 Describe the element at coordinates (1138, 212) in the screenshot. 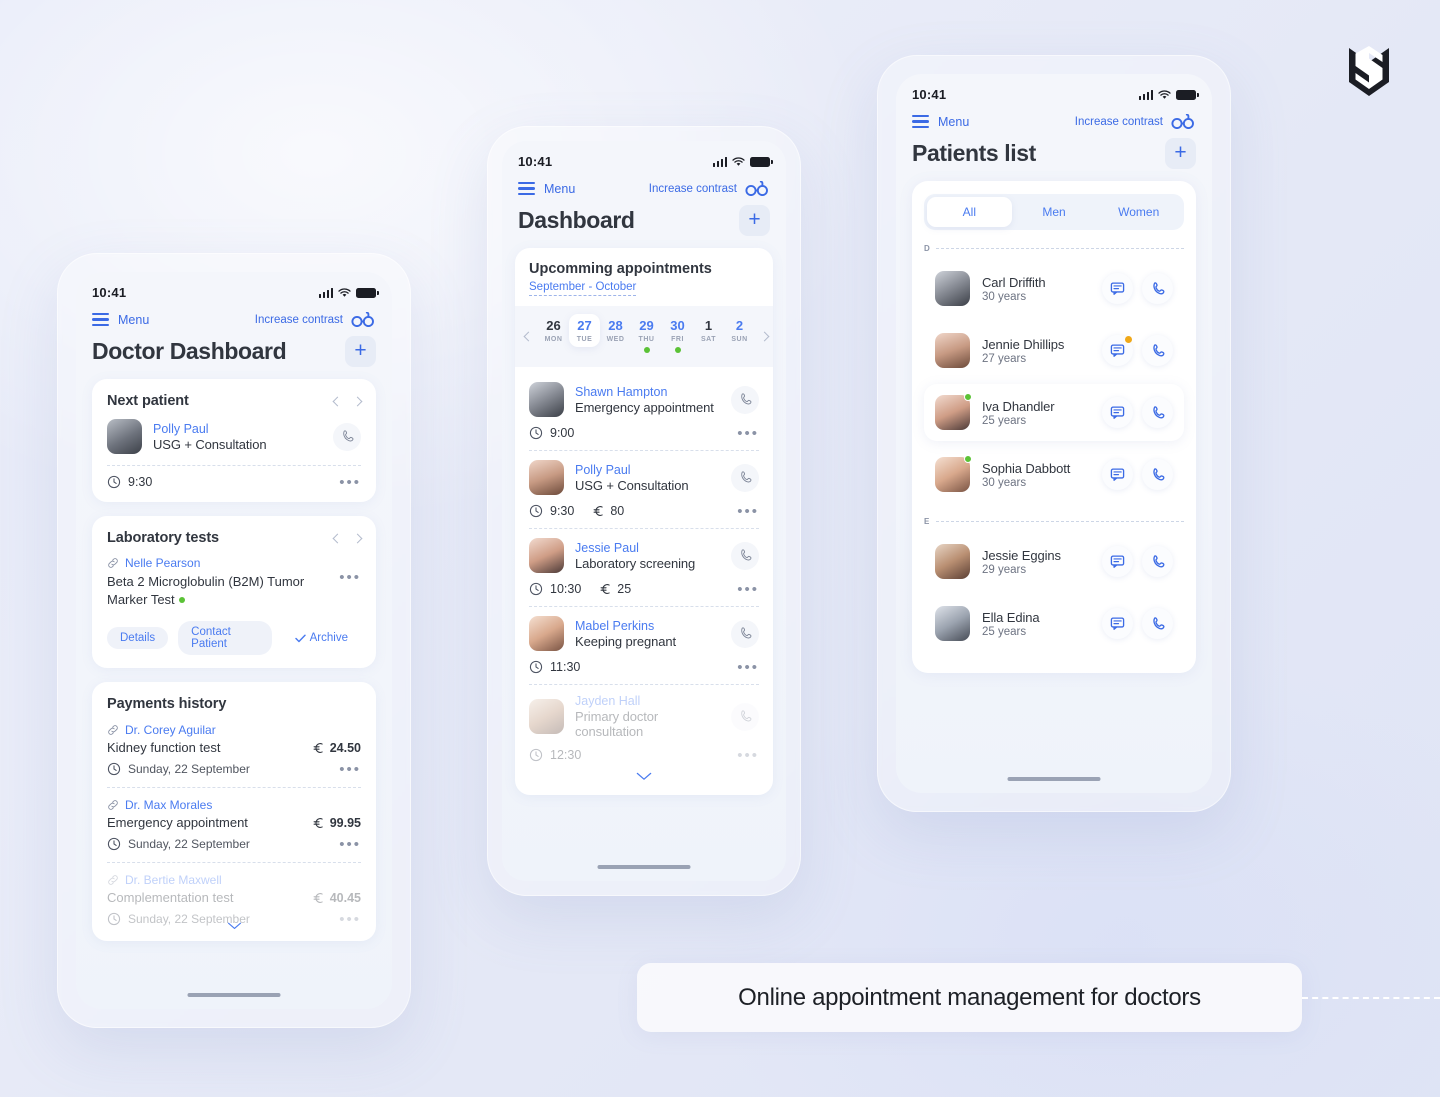

I see `filter-tab-women: Women` at that location.